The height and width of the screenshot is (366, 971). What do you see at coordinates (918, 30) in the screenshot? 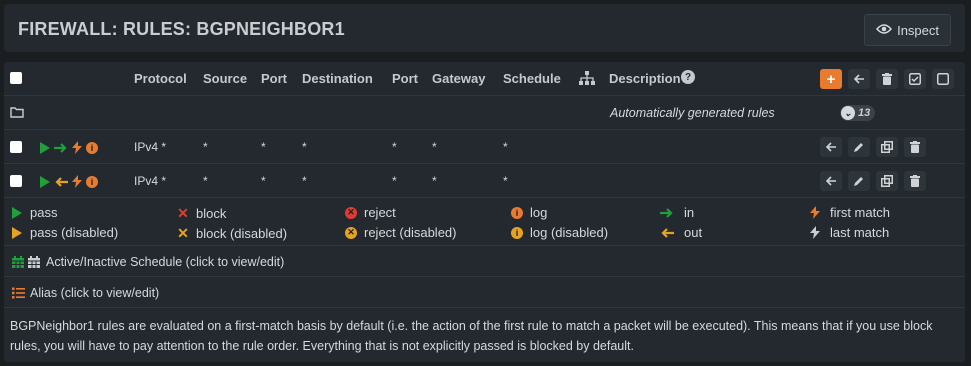
I see `inspect-label: Inspect` at bounding box center [918, 30].